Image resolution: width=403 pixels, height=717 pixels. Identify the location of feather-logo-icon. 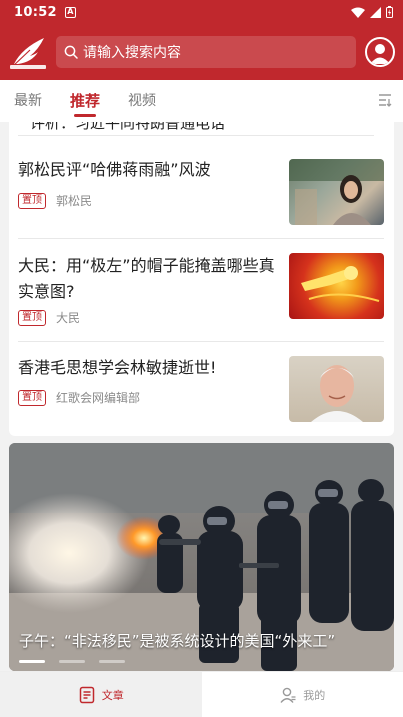
(28, 53).